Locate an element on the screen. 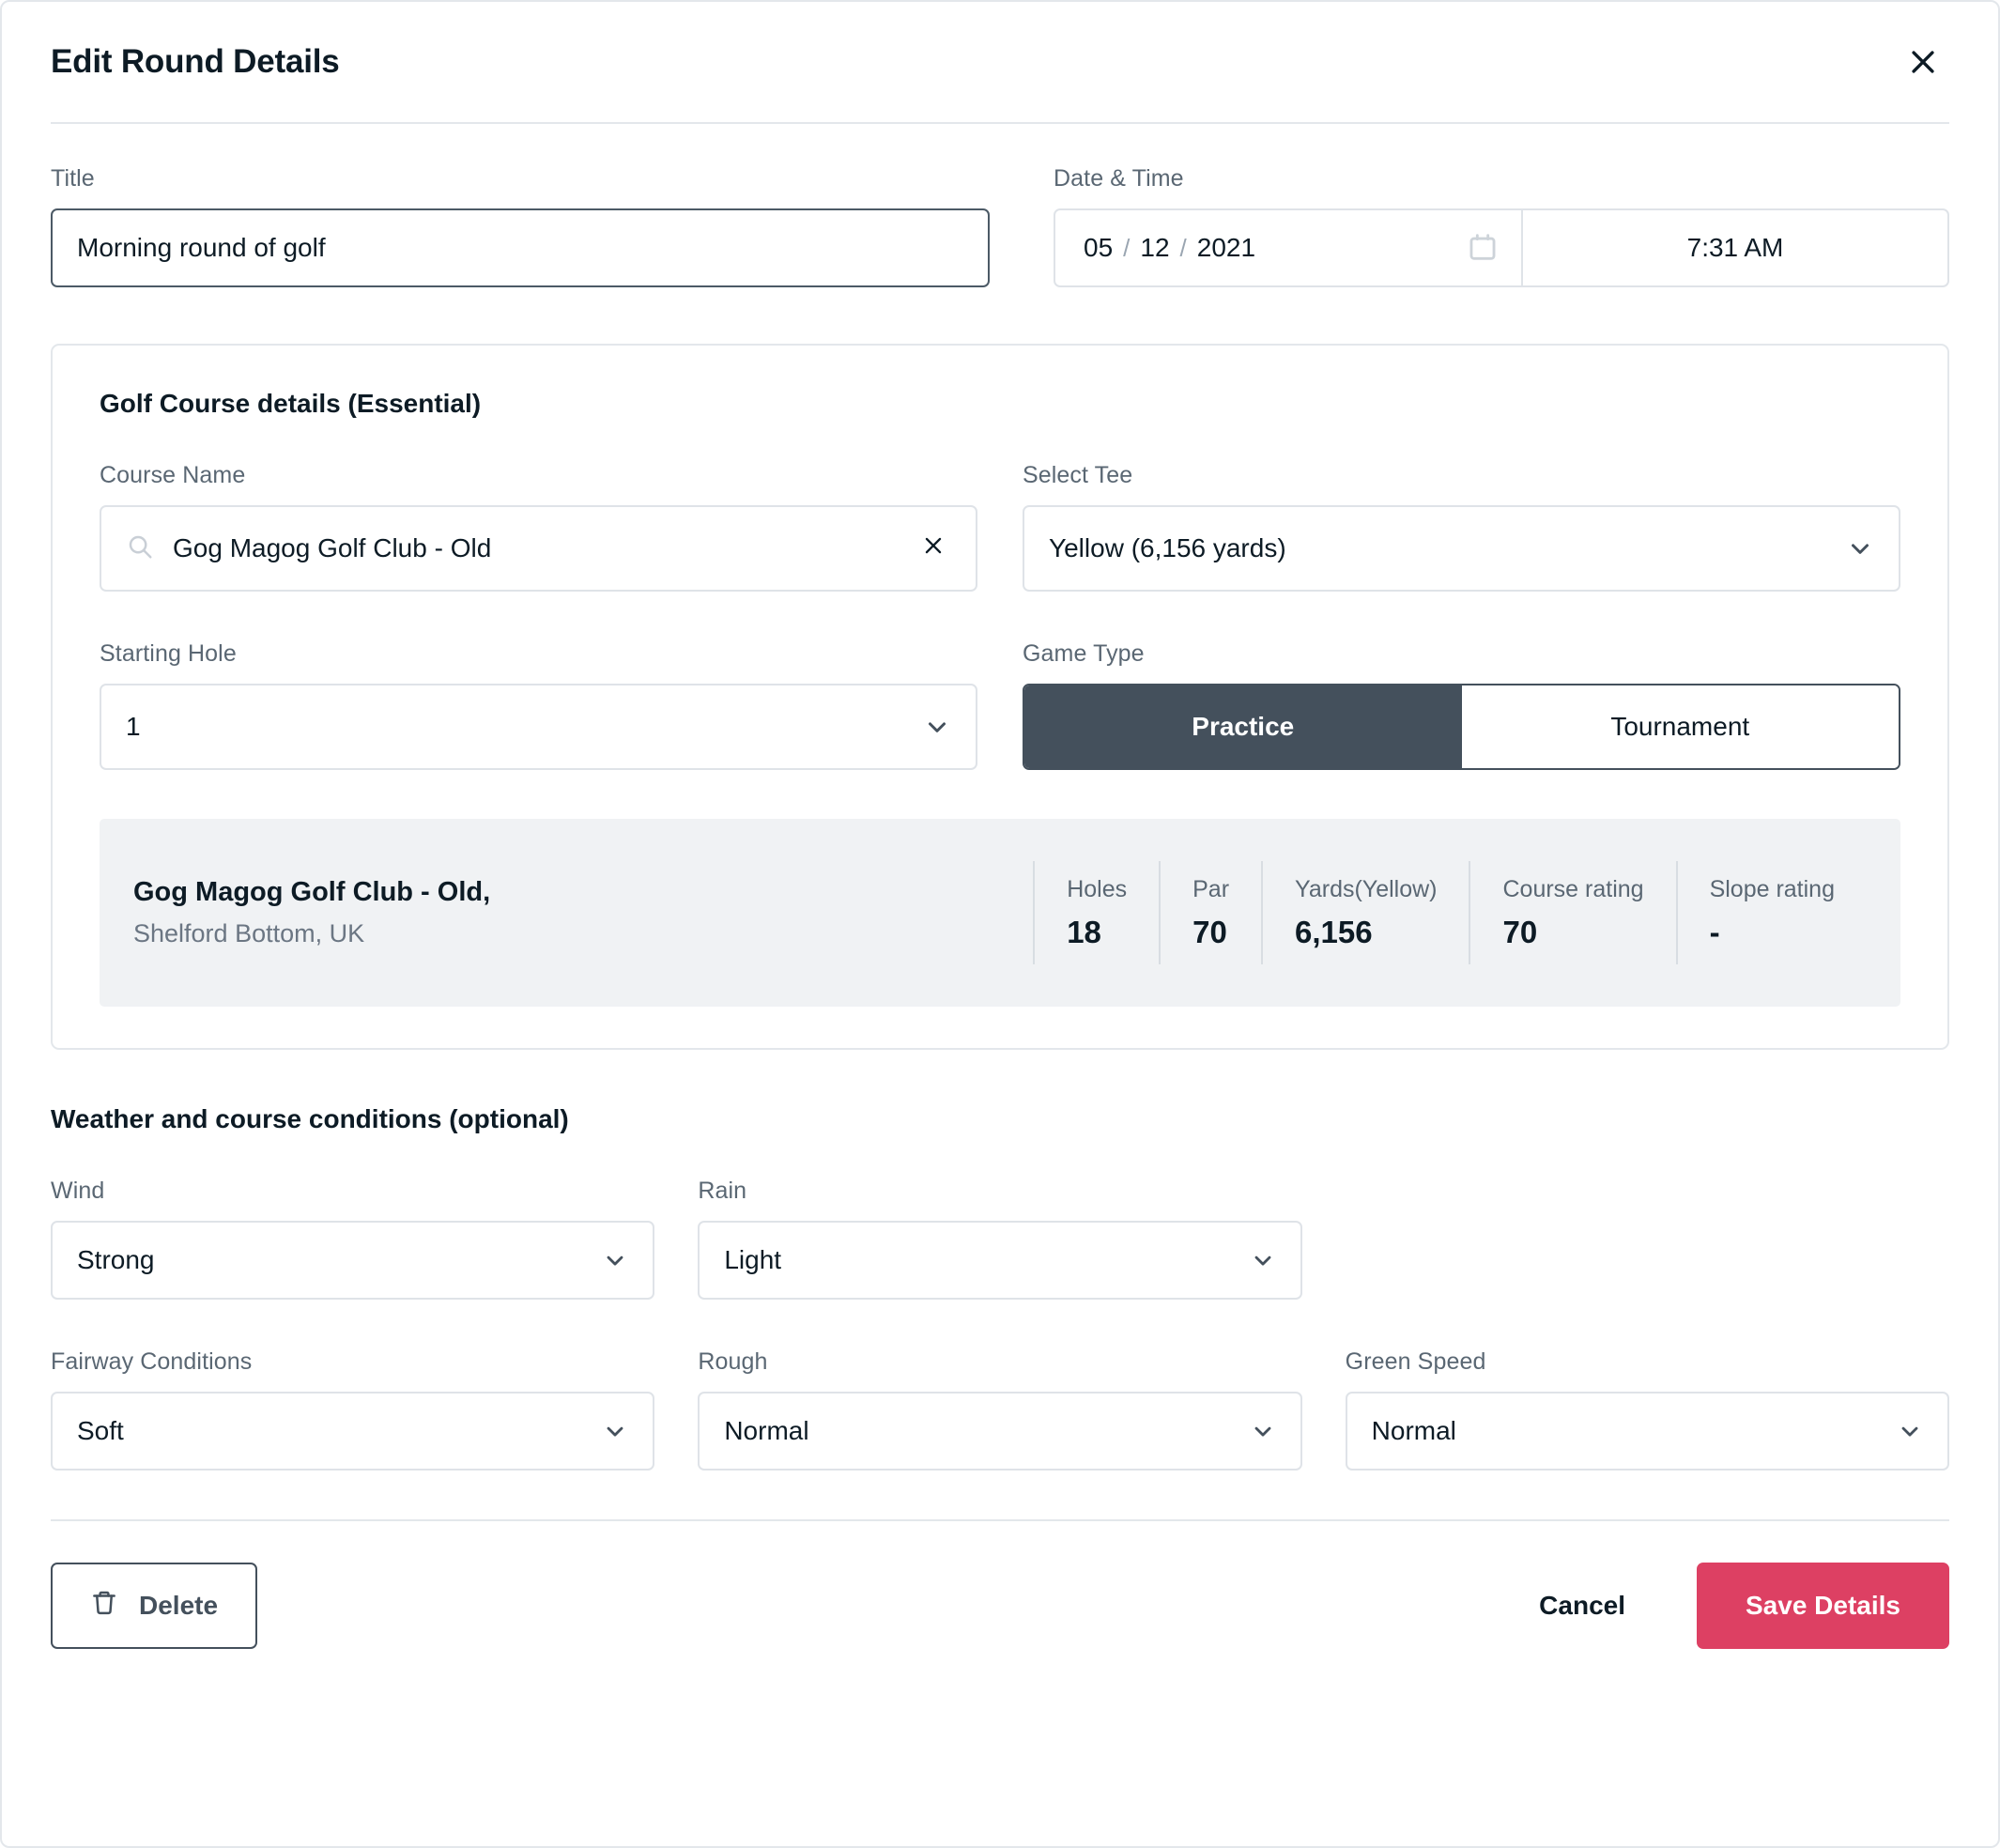 This screenshot has height=1848, width=2000. stat-slope-rating: Slope rating - is located at coordinates (1771, 912).